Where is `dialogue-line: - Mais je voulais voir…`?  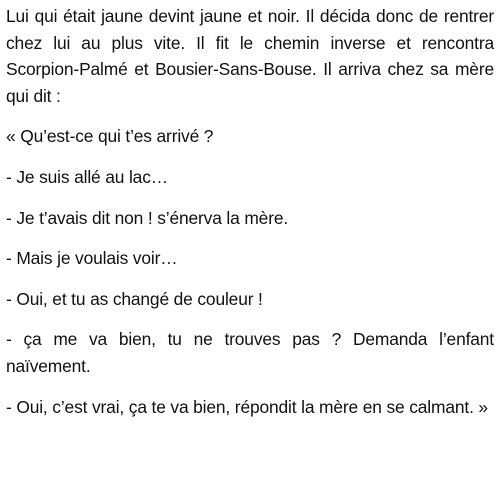
dialogue-line: - Mais je voulais voir… is located at coordinates (92, 258).